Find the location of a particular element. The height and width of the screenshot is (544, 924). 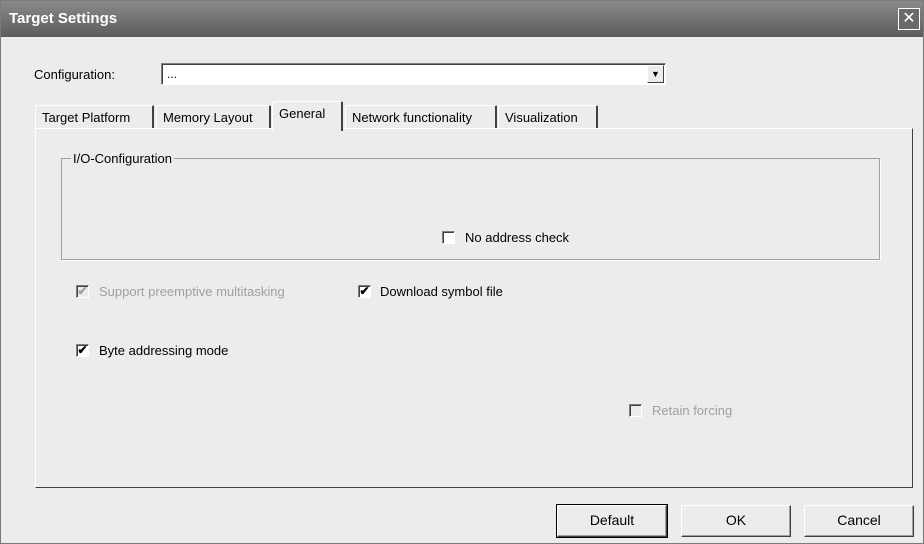

tab-target-platform: Target Platform is located at coordinates (94, 117).